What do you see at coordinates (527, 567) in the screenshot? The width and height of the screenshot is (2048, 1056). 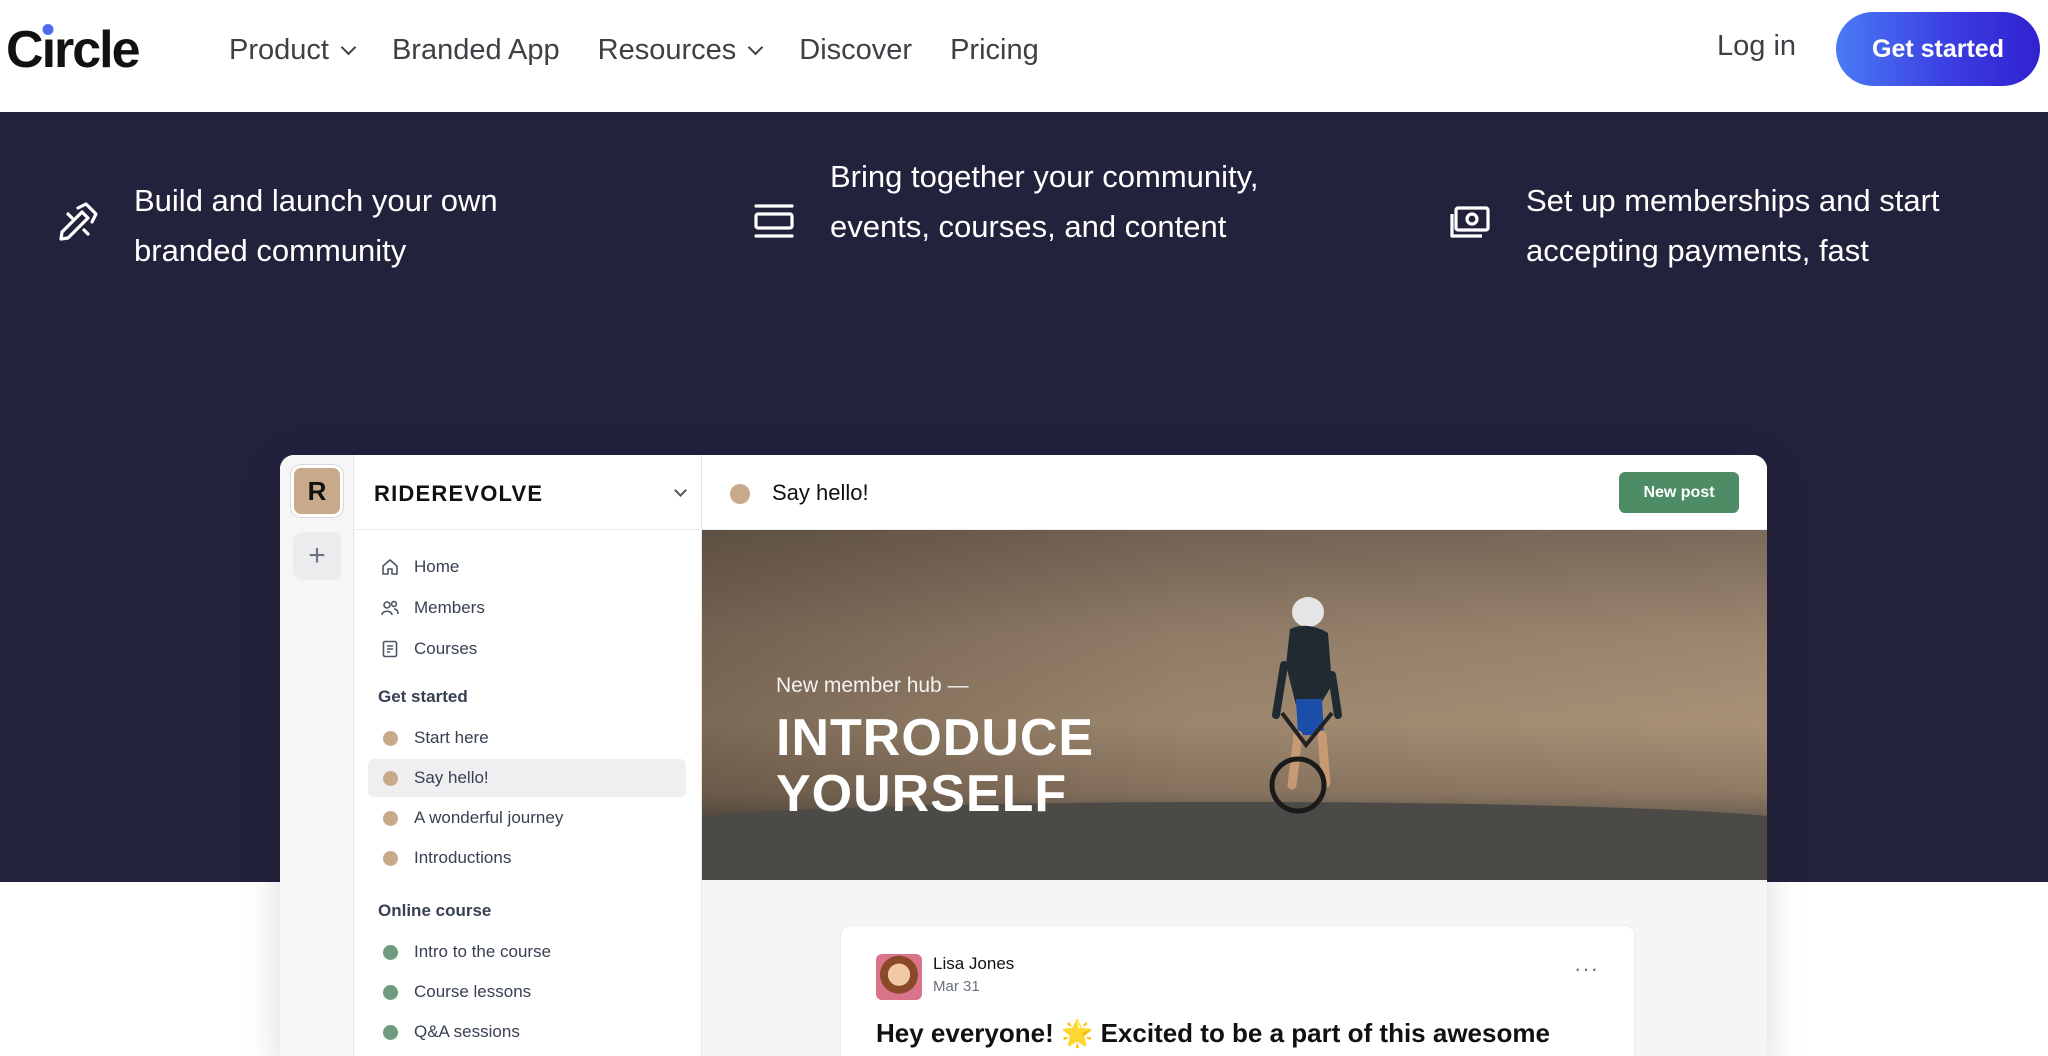 I see `sidebar-item-home: Home` at bounding box center [527, 567].